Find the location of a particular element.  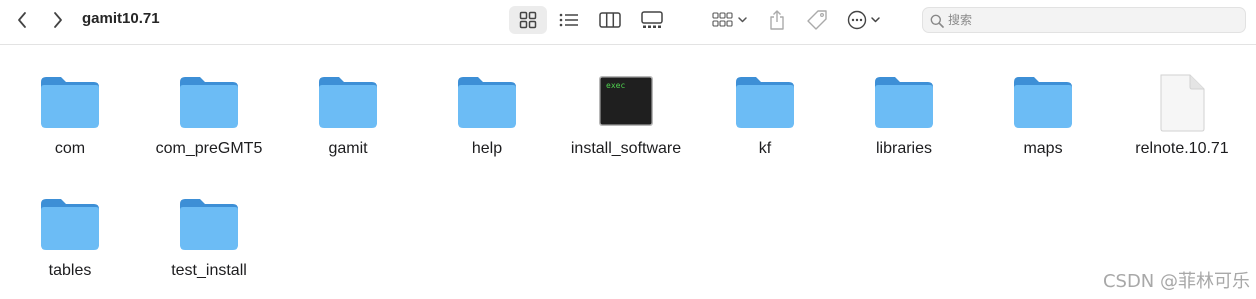

file-name: maps is located at coordinates (1043, 148).